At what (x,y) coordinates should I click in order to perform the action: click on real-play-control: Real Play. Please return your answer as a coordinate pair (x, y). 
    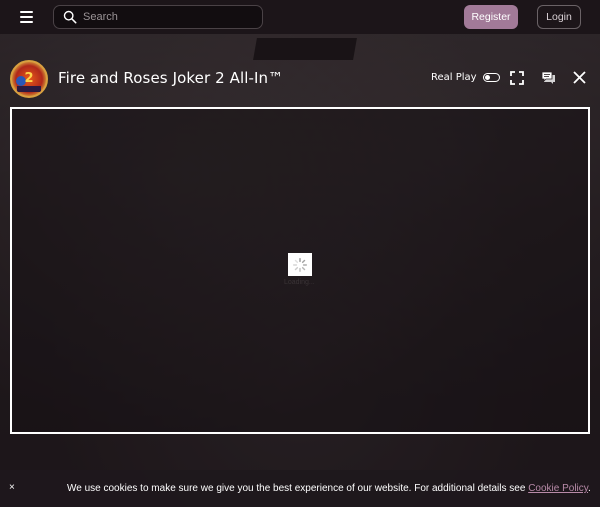
    Looking at the image, I should click on (465, 77).